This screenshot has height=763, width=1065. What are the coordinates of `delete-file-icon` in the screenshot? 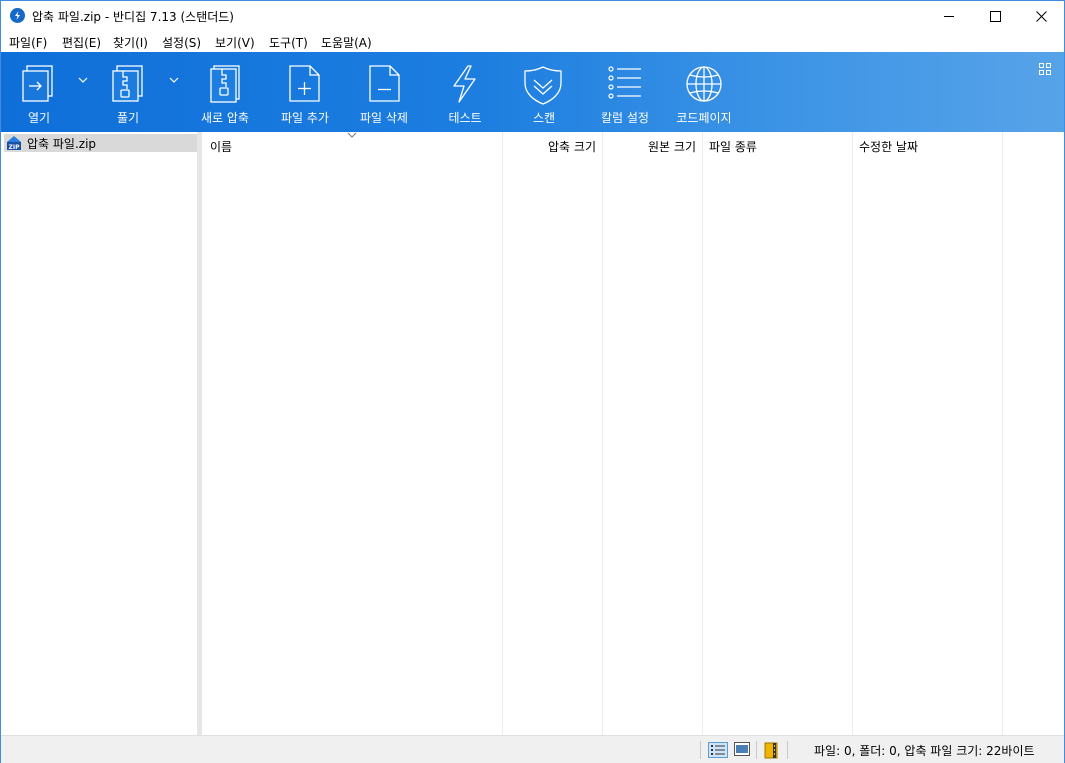 It's located at (384, 83).